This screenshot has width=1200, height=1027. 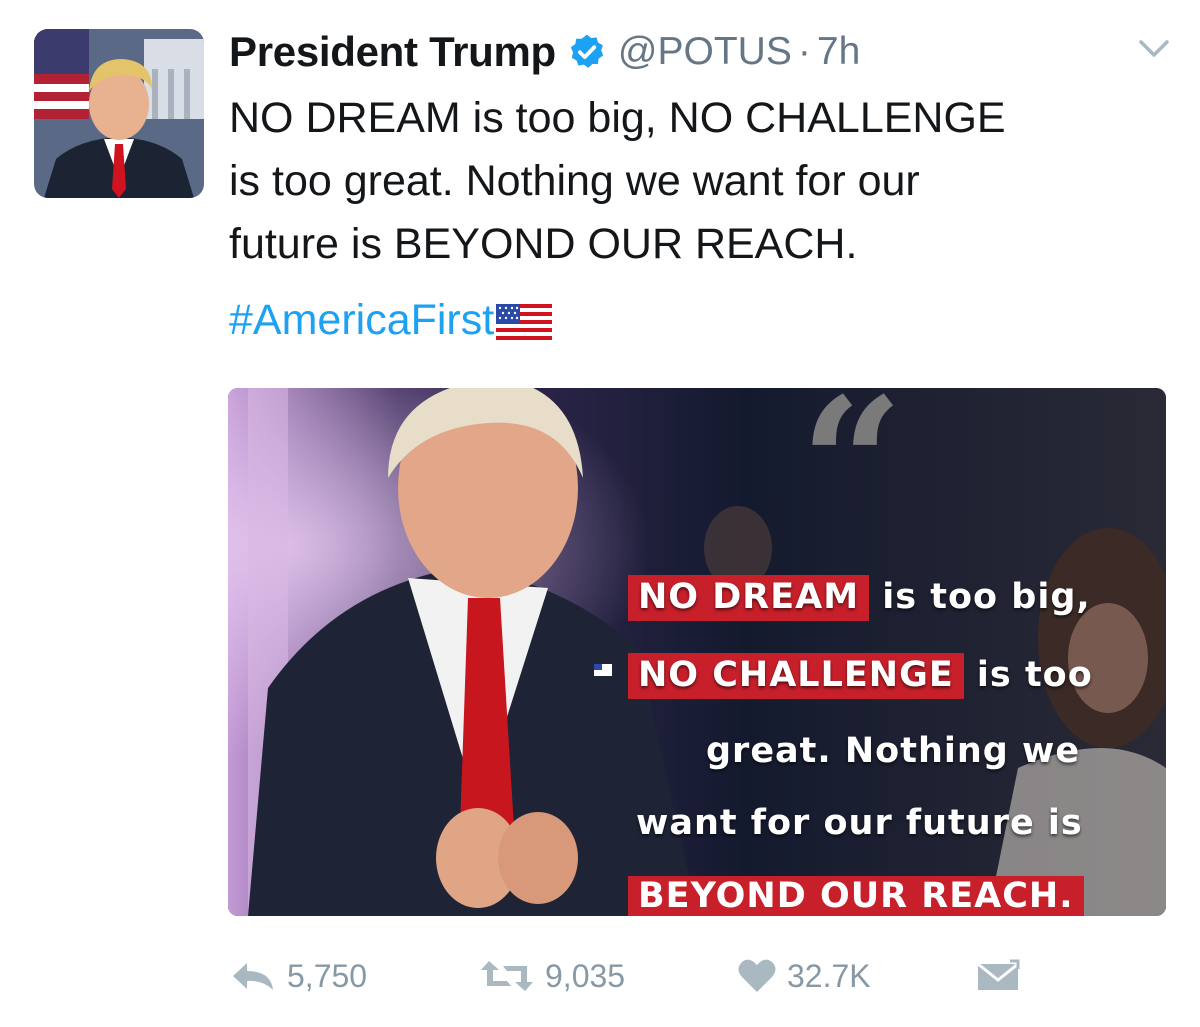 What do you see at coordinates (859, 823) in the screenshot?
I see `media-quote-line: want for our future is` at bounding box center [859, 823].